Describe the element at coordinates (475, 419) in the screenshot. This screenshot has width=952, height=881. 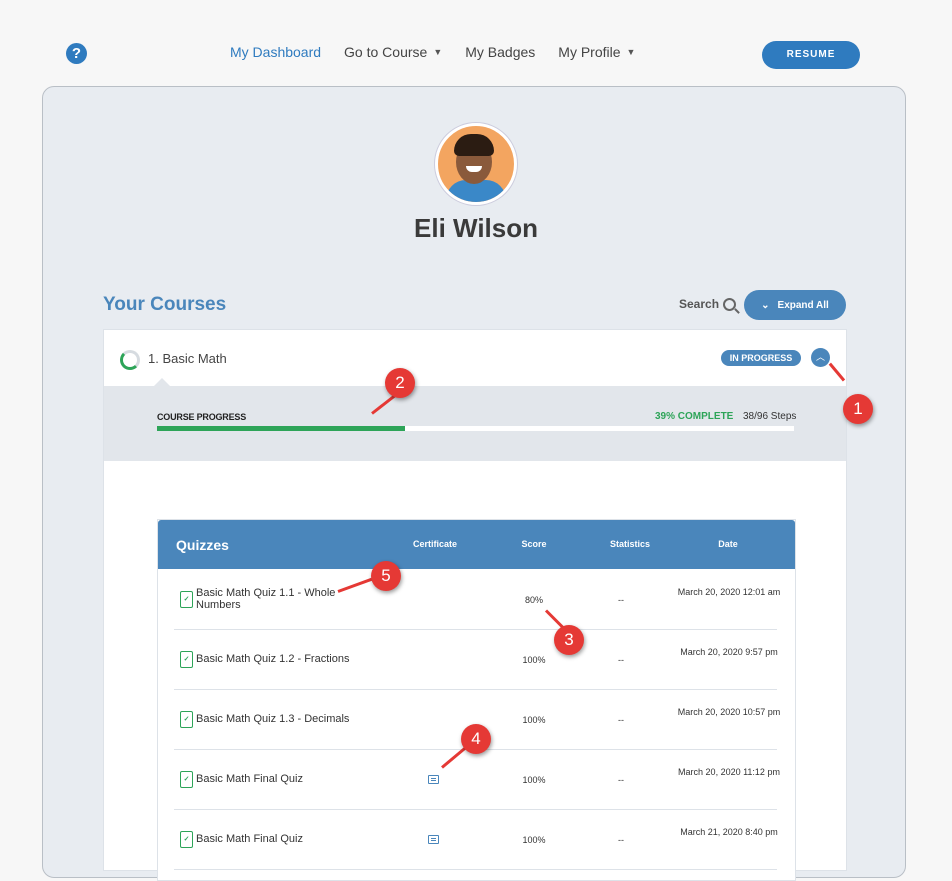
I see `course-progress-section: COURSE PROGRESS 39% COMPLETE 38/96 Steps` at that location.